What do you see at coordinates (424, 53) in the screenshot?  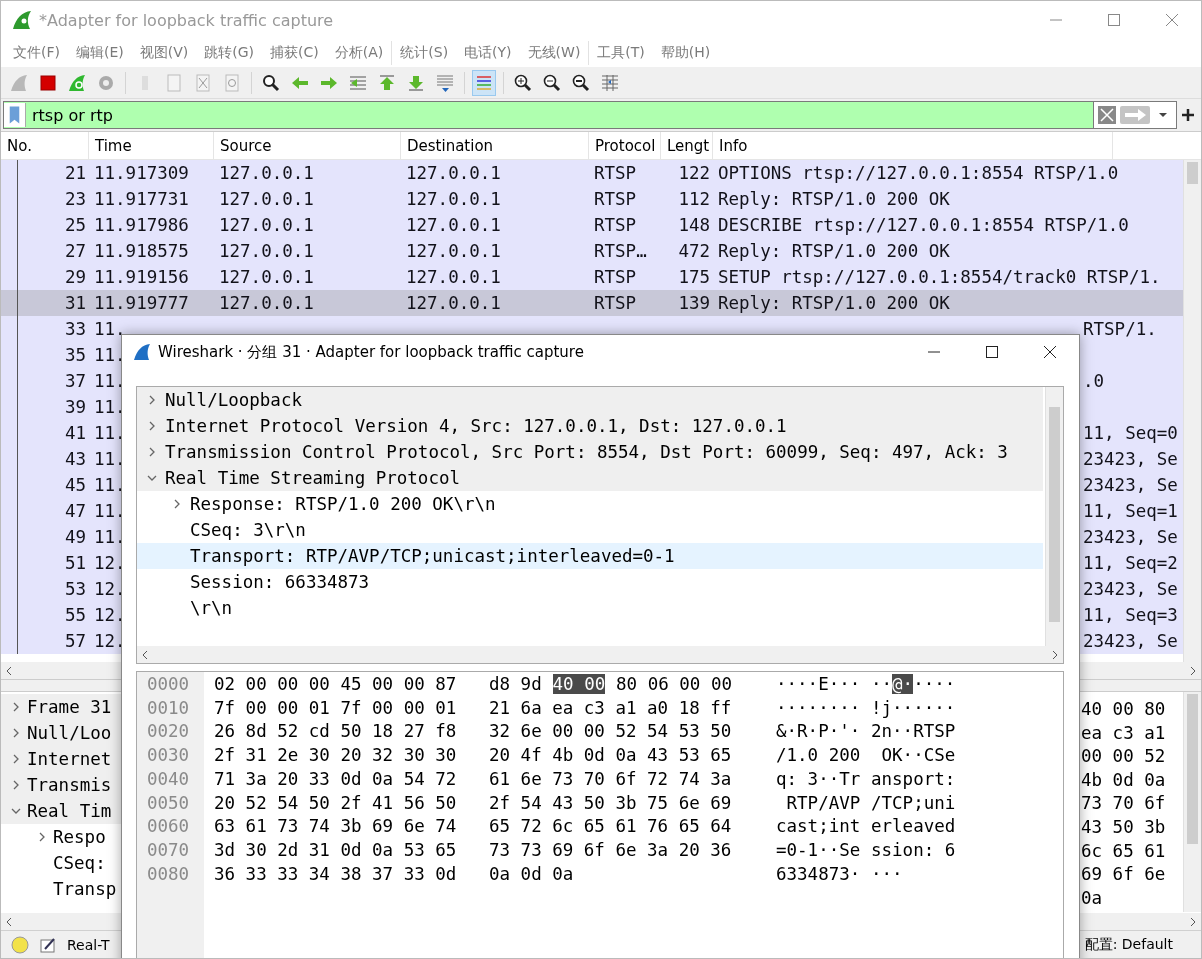 I see `menu-item: 统计(S)` at bounding box center [424, 53].